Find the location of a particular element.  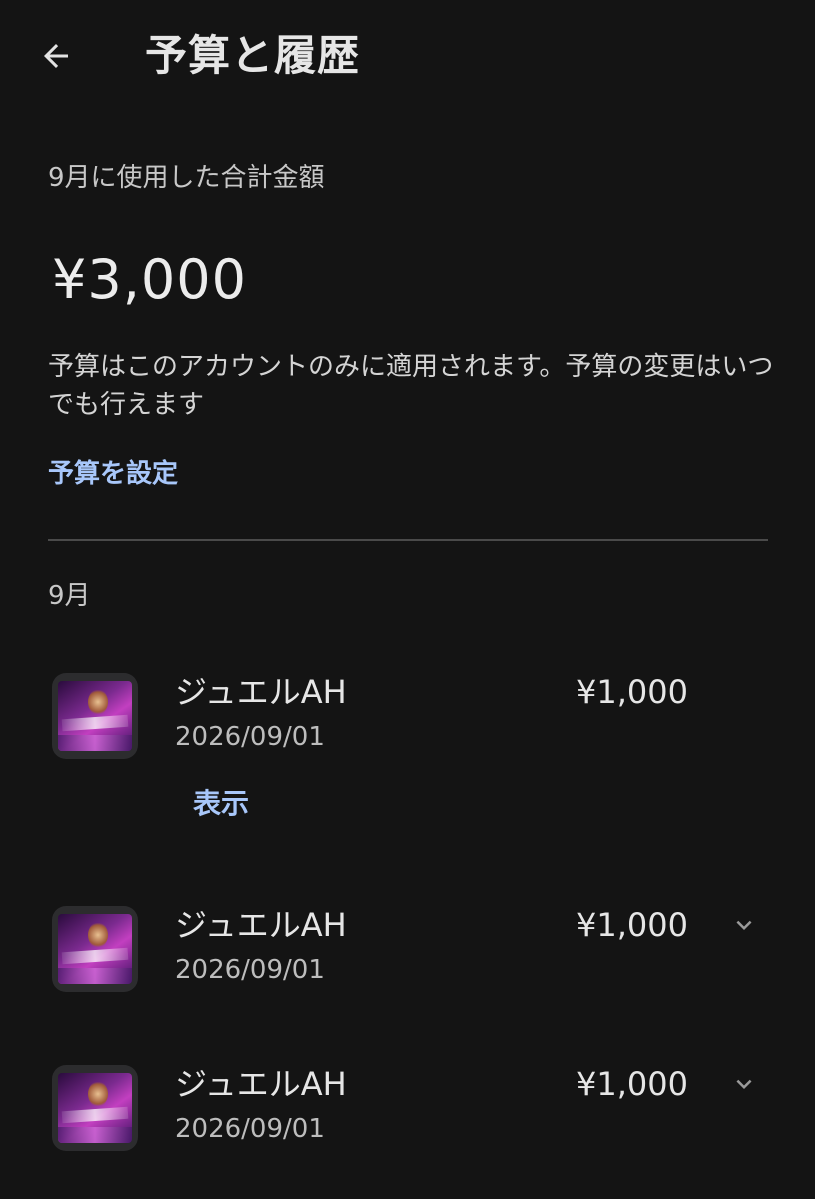

back-button is located at coordinates (56, 56).